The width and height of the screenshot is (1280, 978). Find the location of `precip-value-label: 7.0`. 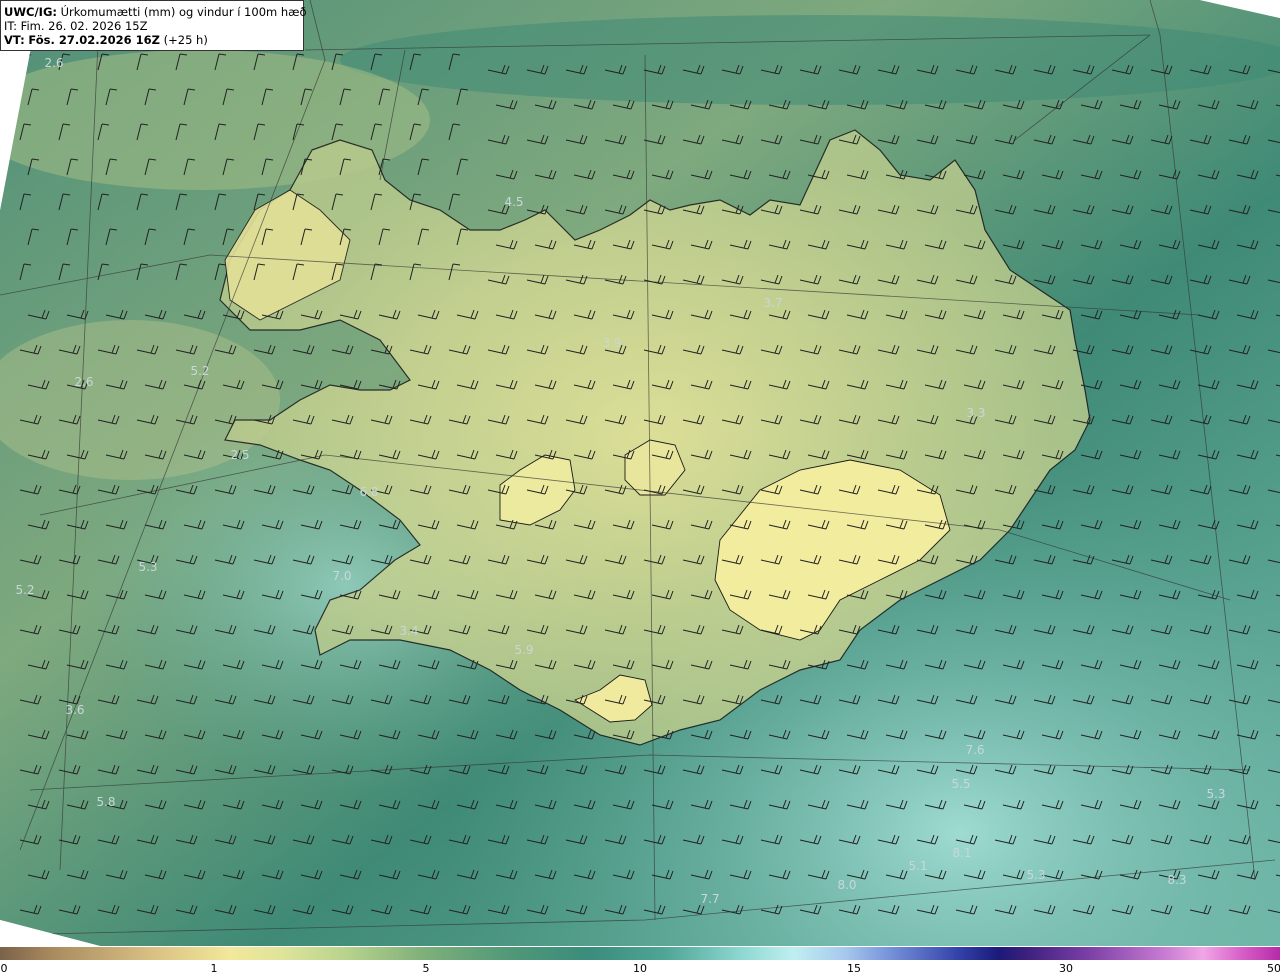

precip-value-label: 7.0 is located at coordinates (342, 576).